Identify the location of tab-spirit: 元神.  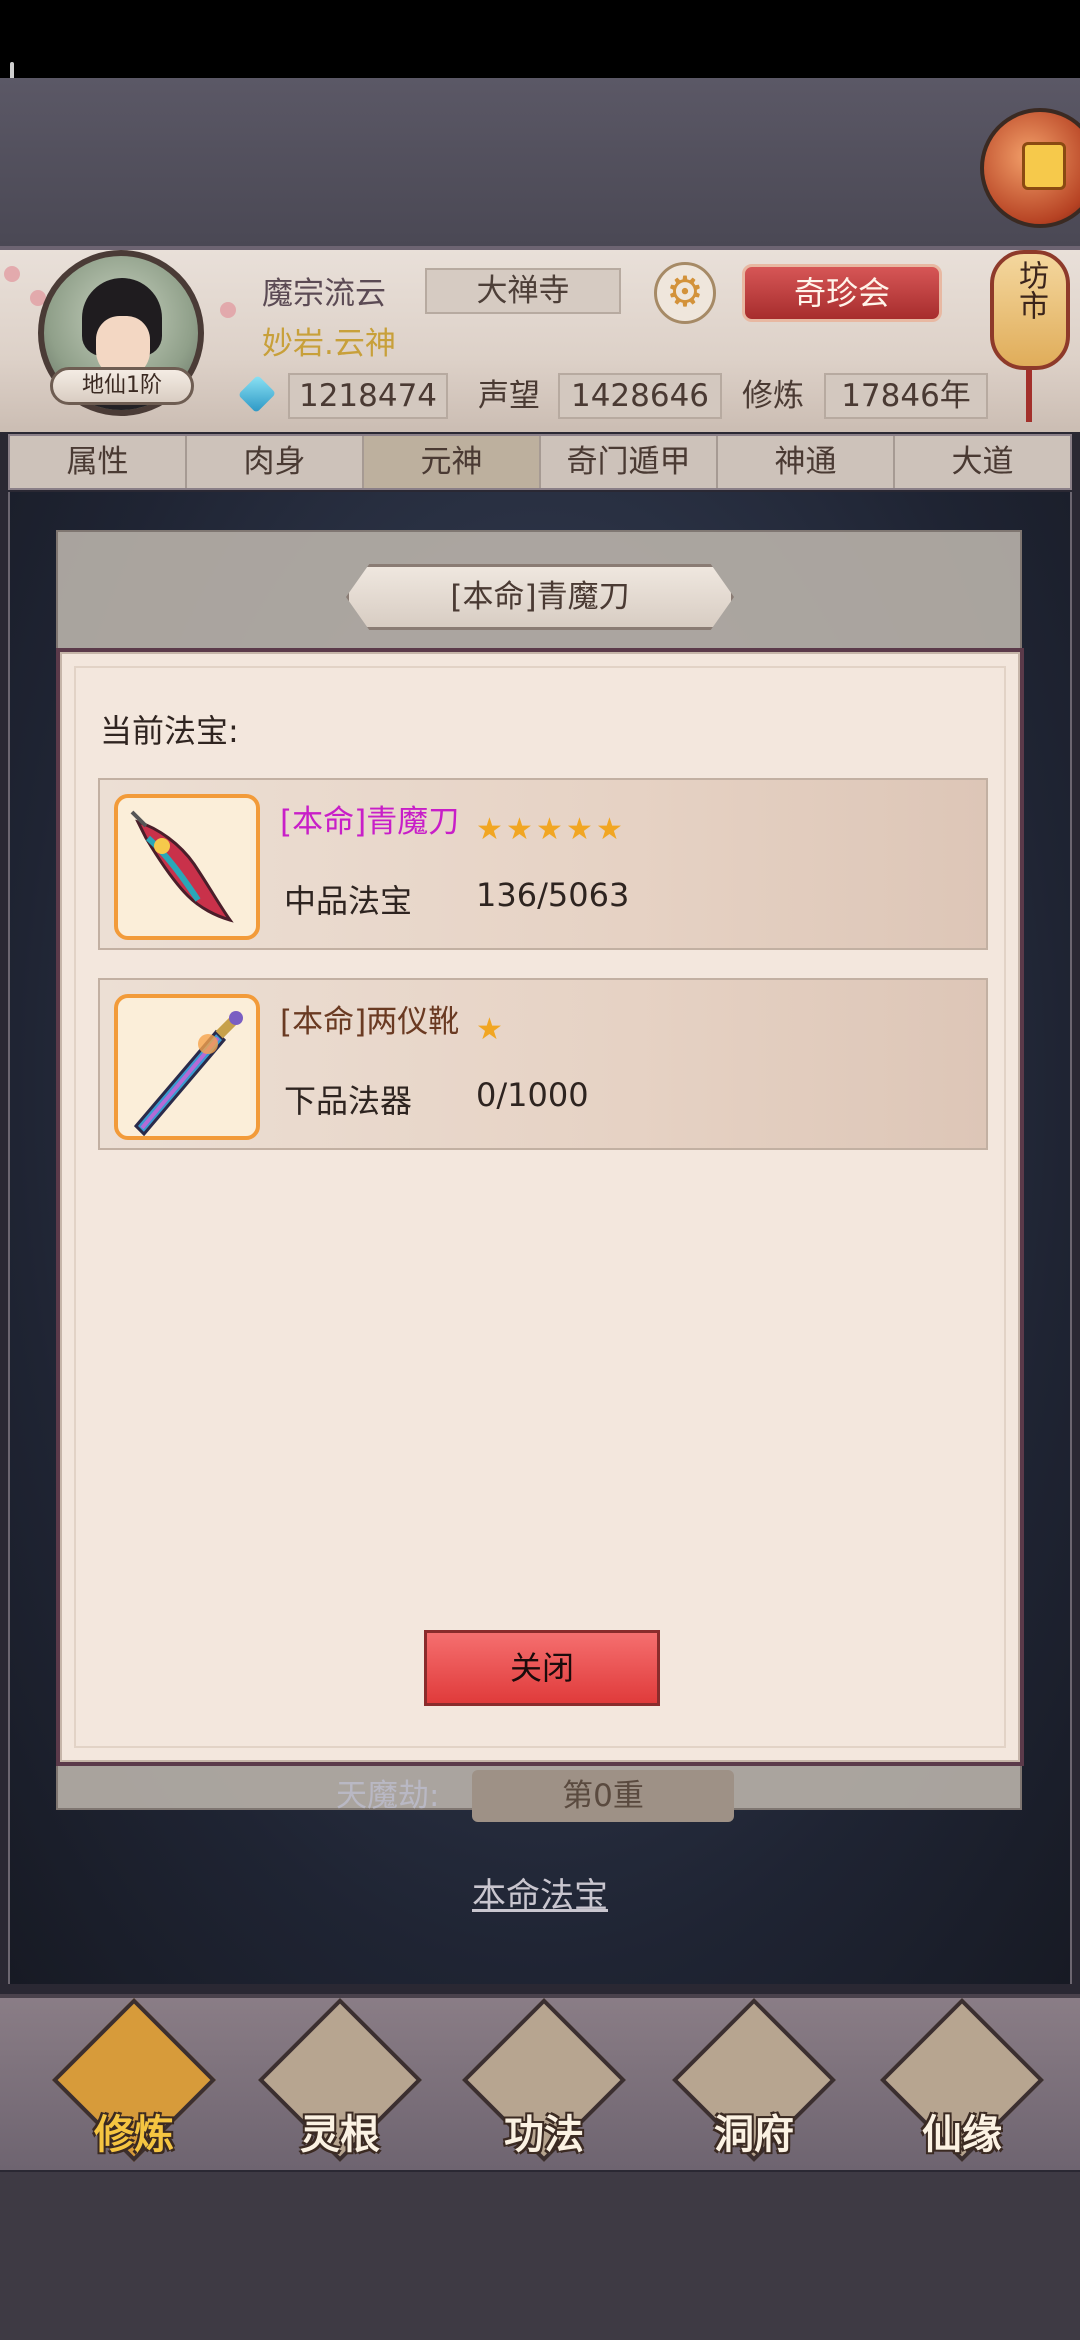
(452, 462).